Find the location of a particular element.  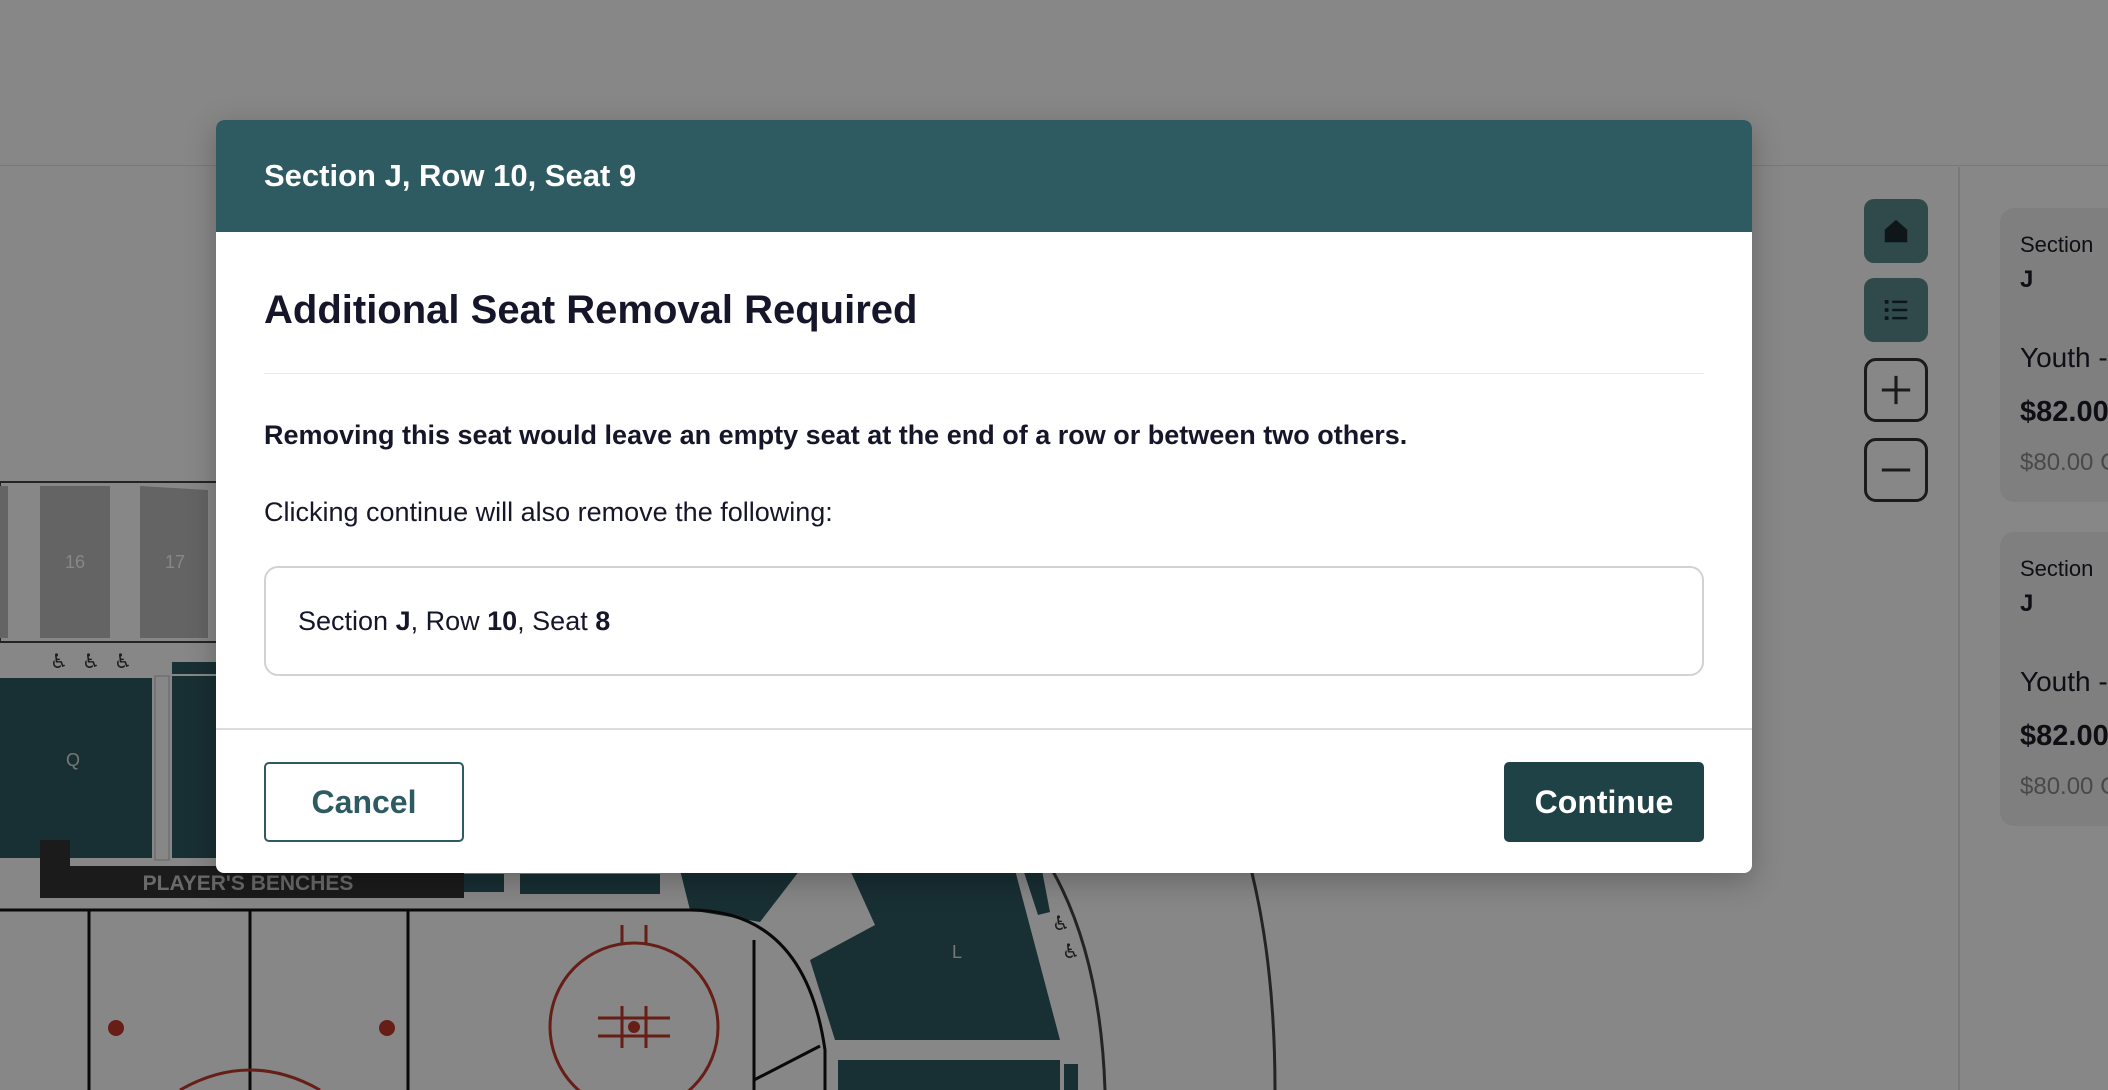

cancel-button: Cancel is located at coordinates (364, 802).